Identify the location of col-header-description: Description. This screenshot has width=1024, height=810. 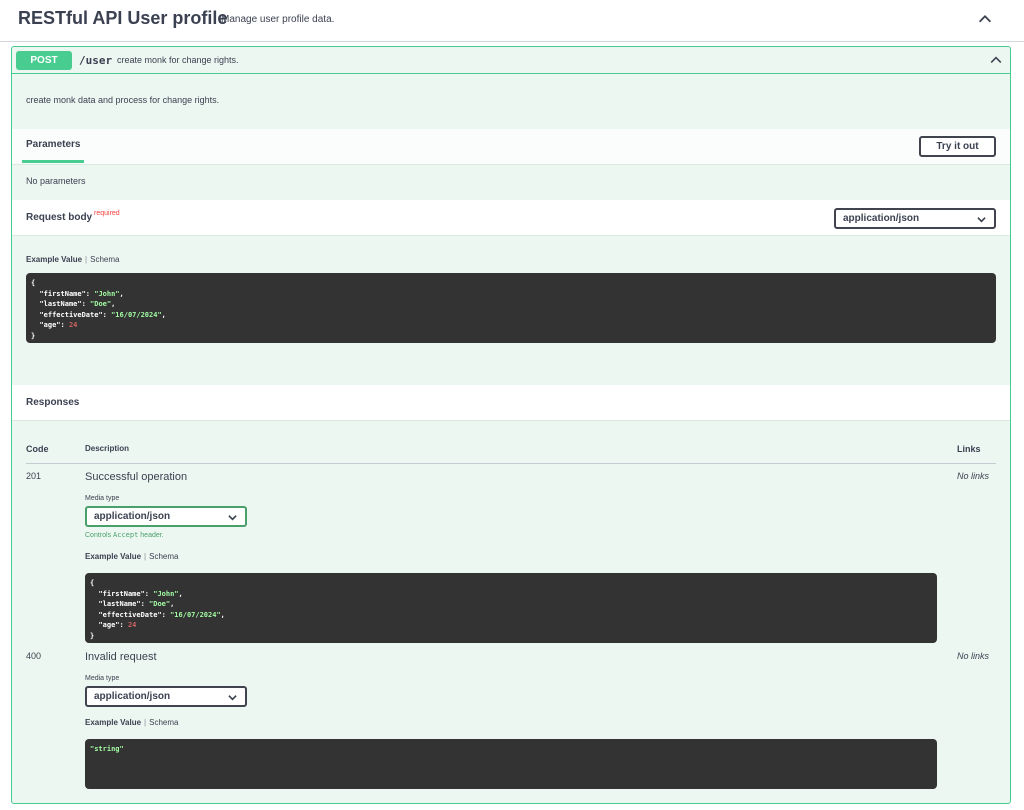
(107, 448).